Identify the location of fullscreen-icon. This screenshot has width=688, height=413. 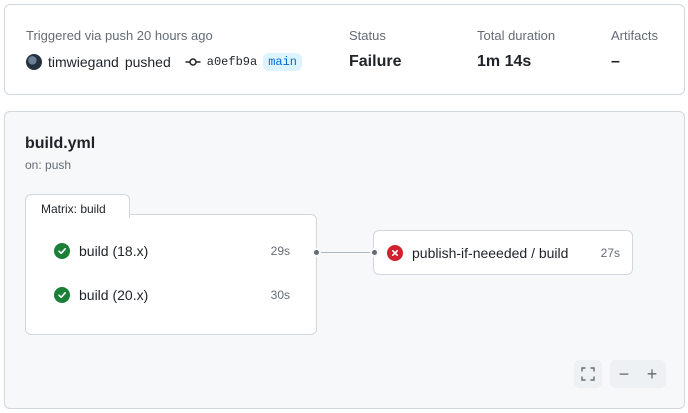
(588, 374).